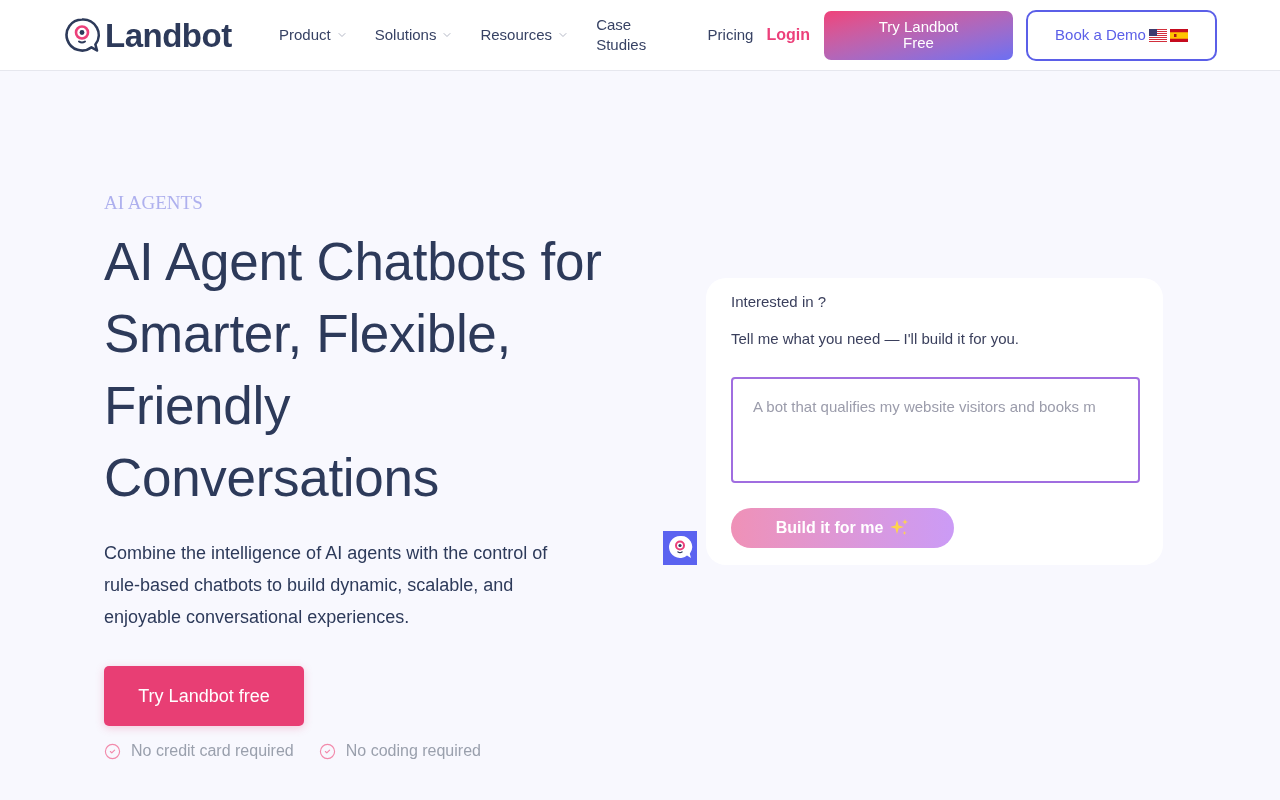 The width and height of the screenshot is (1280, 800). Describe the element at coordinates (204, 696) in the screenshot. I see `try-free-cta-button: Try Landbot free` at that location.